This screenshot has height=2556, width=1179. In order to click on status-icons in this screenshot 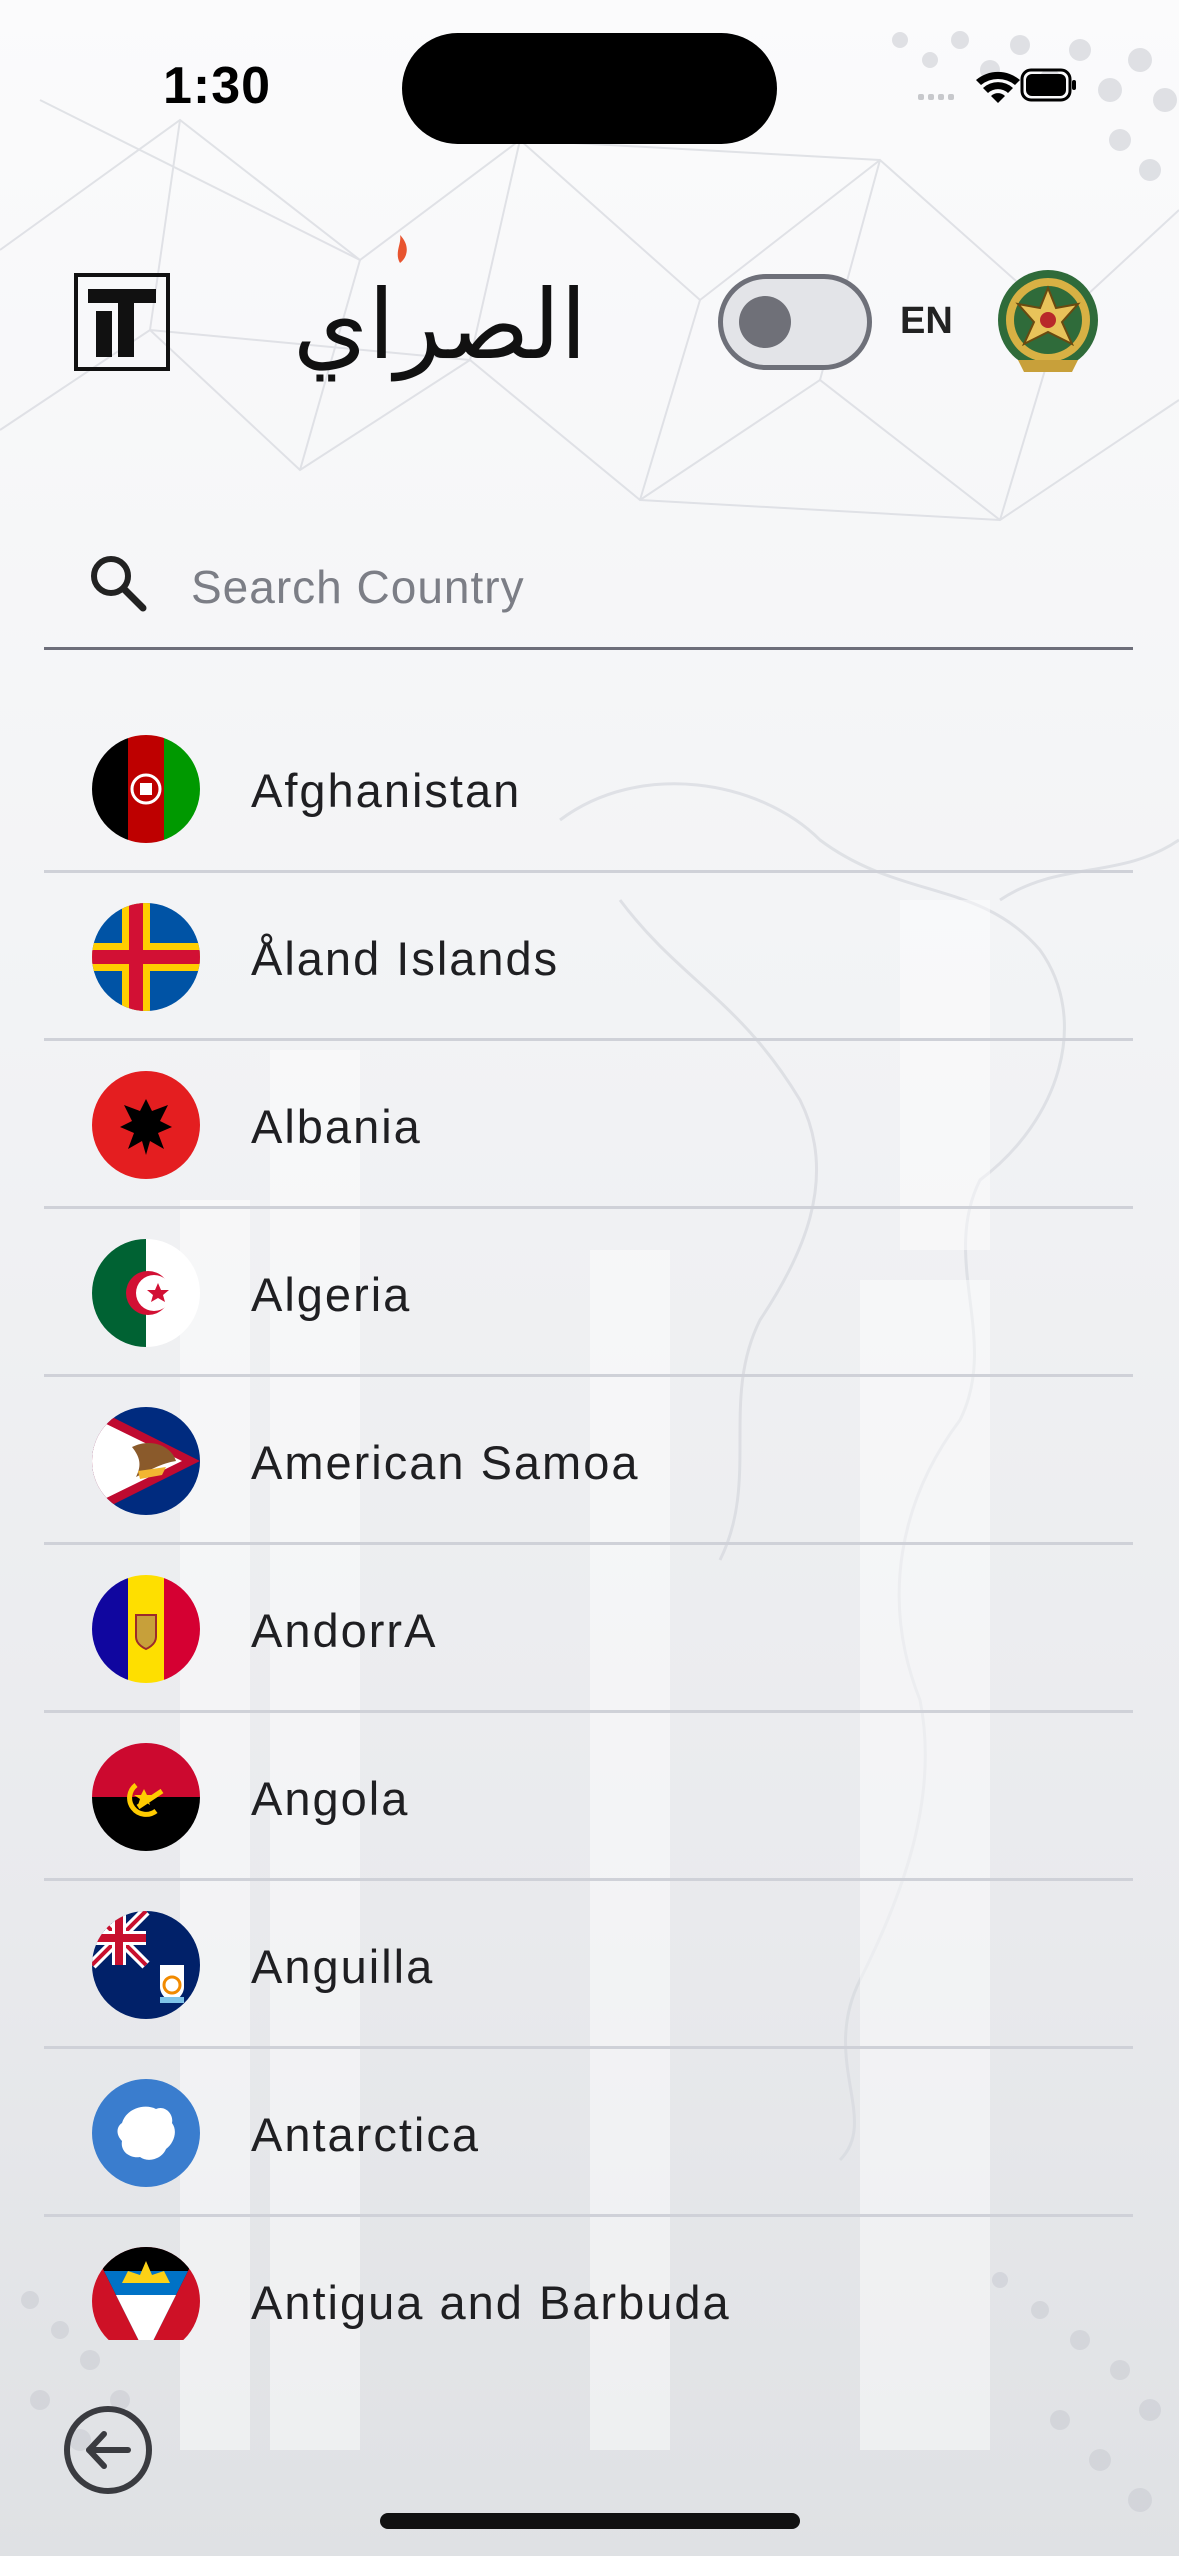, I will do `click(997, 85)`.